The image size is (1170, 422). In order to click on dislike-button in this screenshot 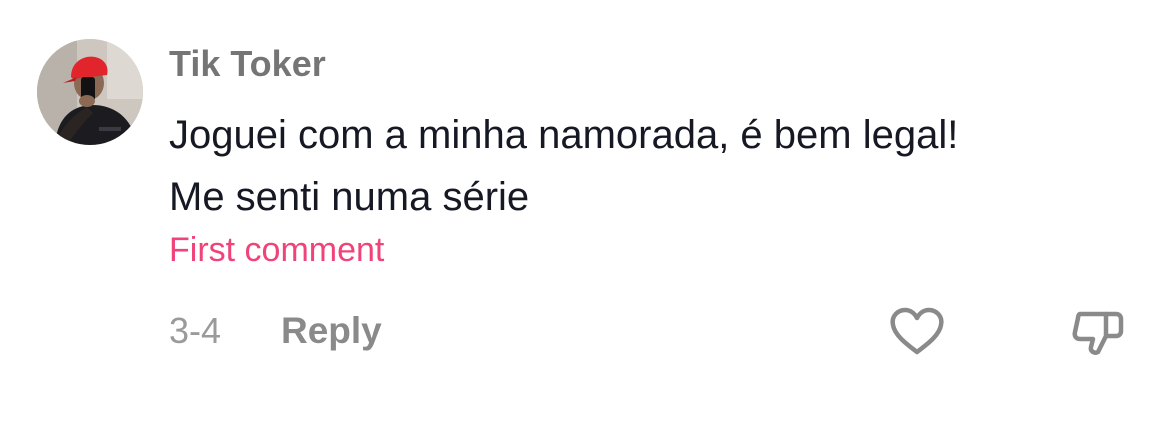, I will do `click(1098, 332)`.